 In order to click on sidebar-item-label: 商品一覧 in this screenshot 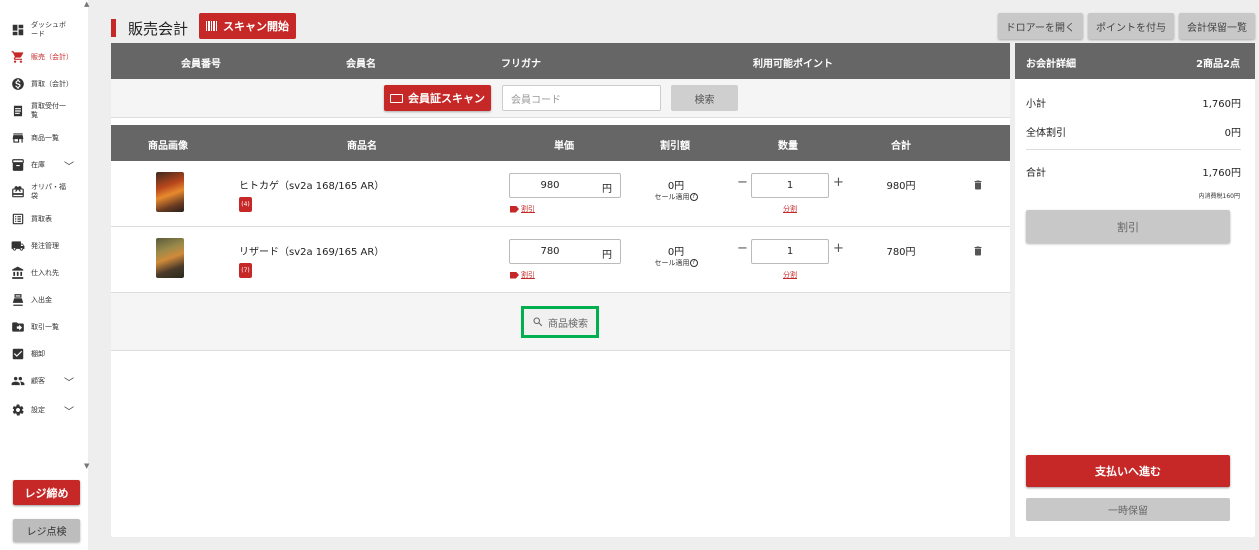, I will do `click(45, 137)`.